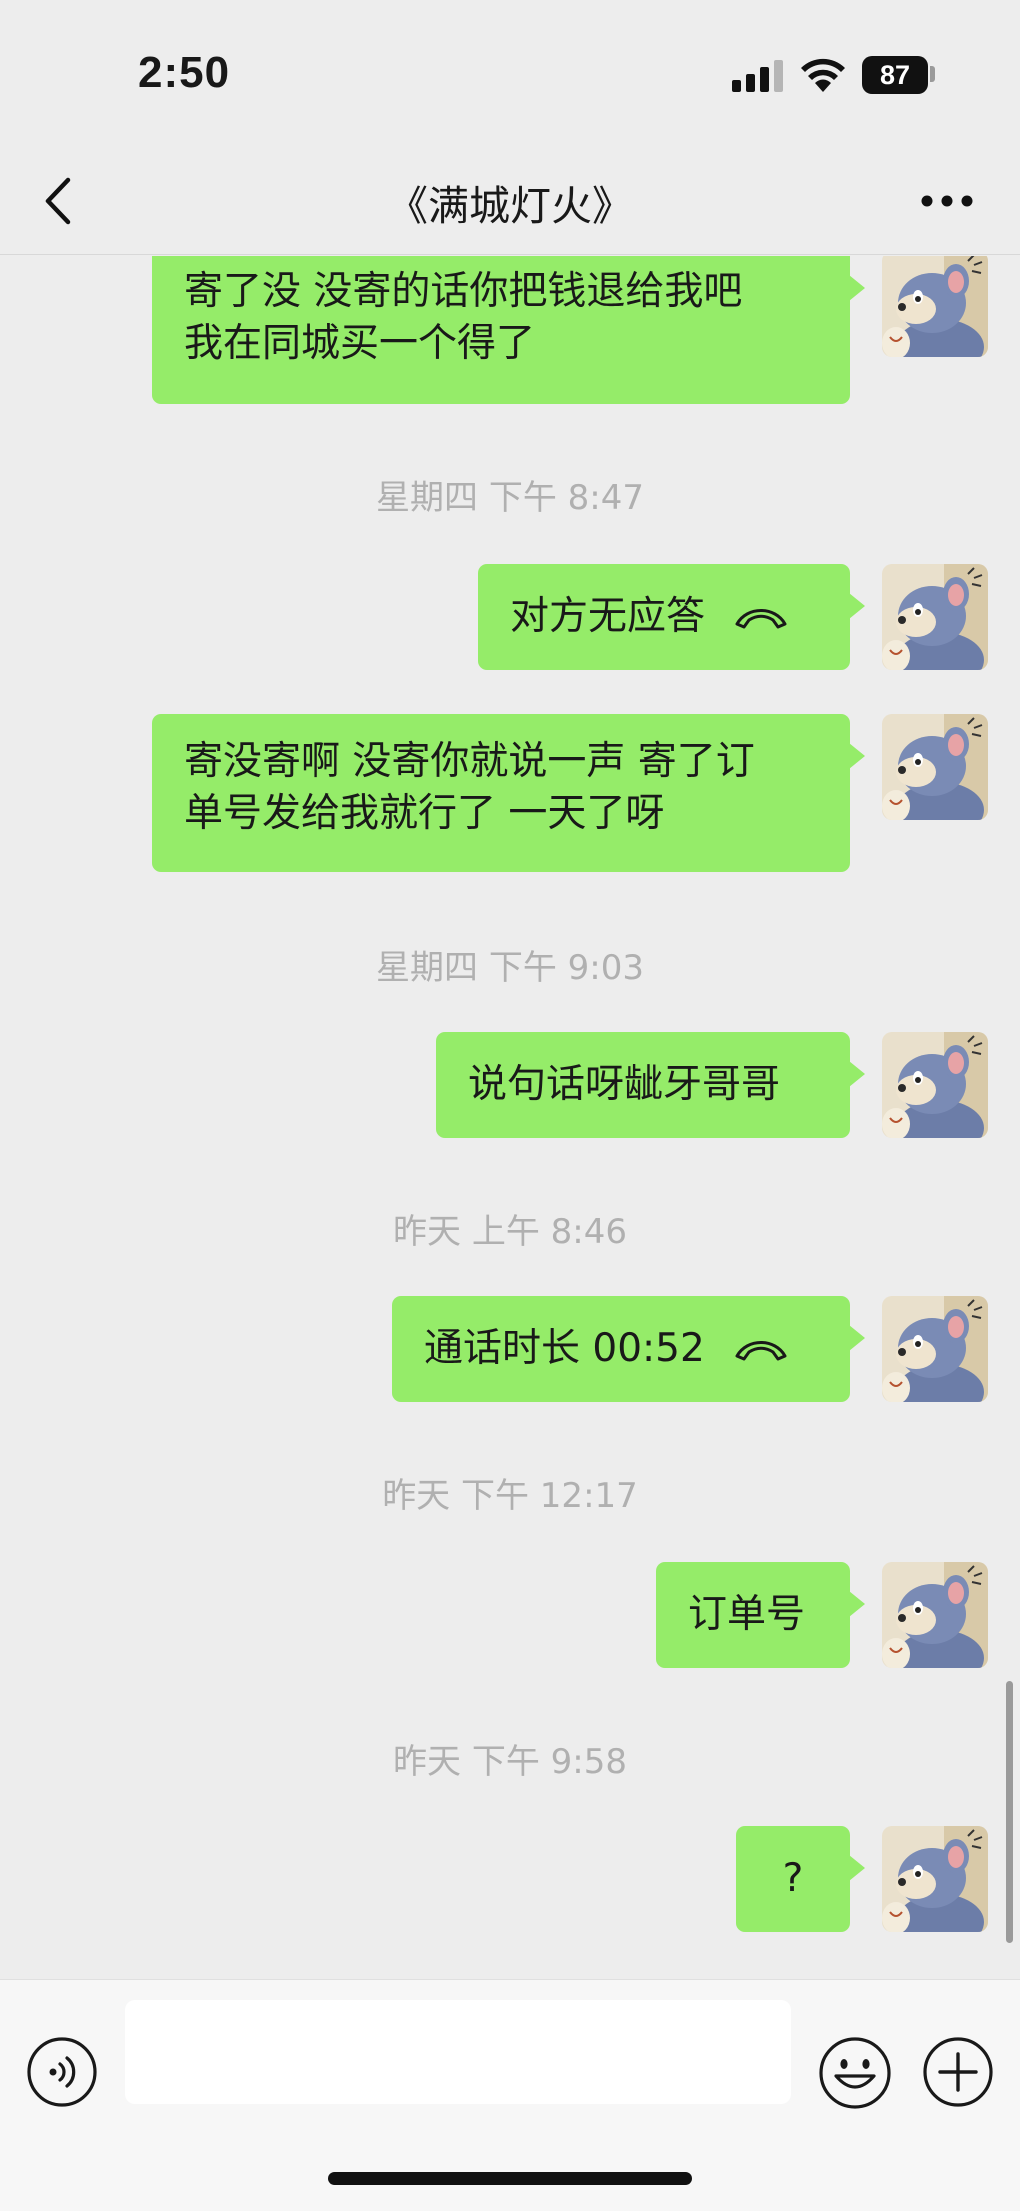  I want to click on message-text: 通话时长 00:52, so click(564, 1348).